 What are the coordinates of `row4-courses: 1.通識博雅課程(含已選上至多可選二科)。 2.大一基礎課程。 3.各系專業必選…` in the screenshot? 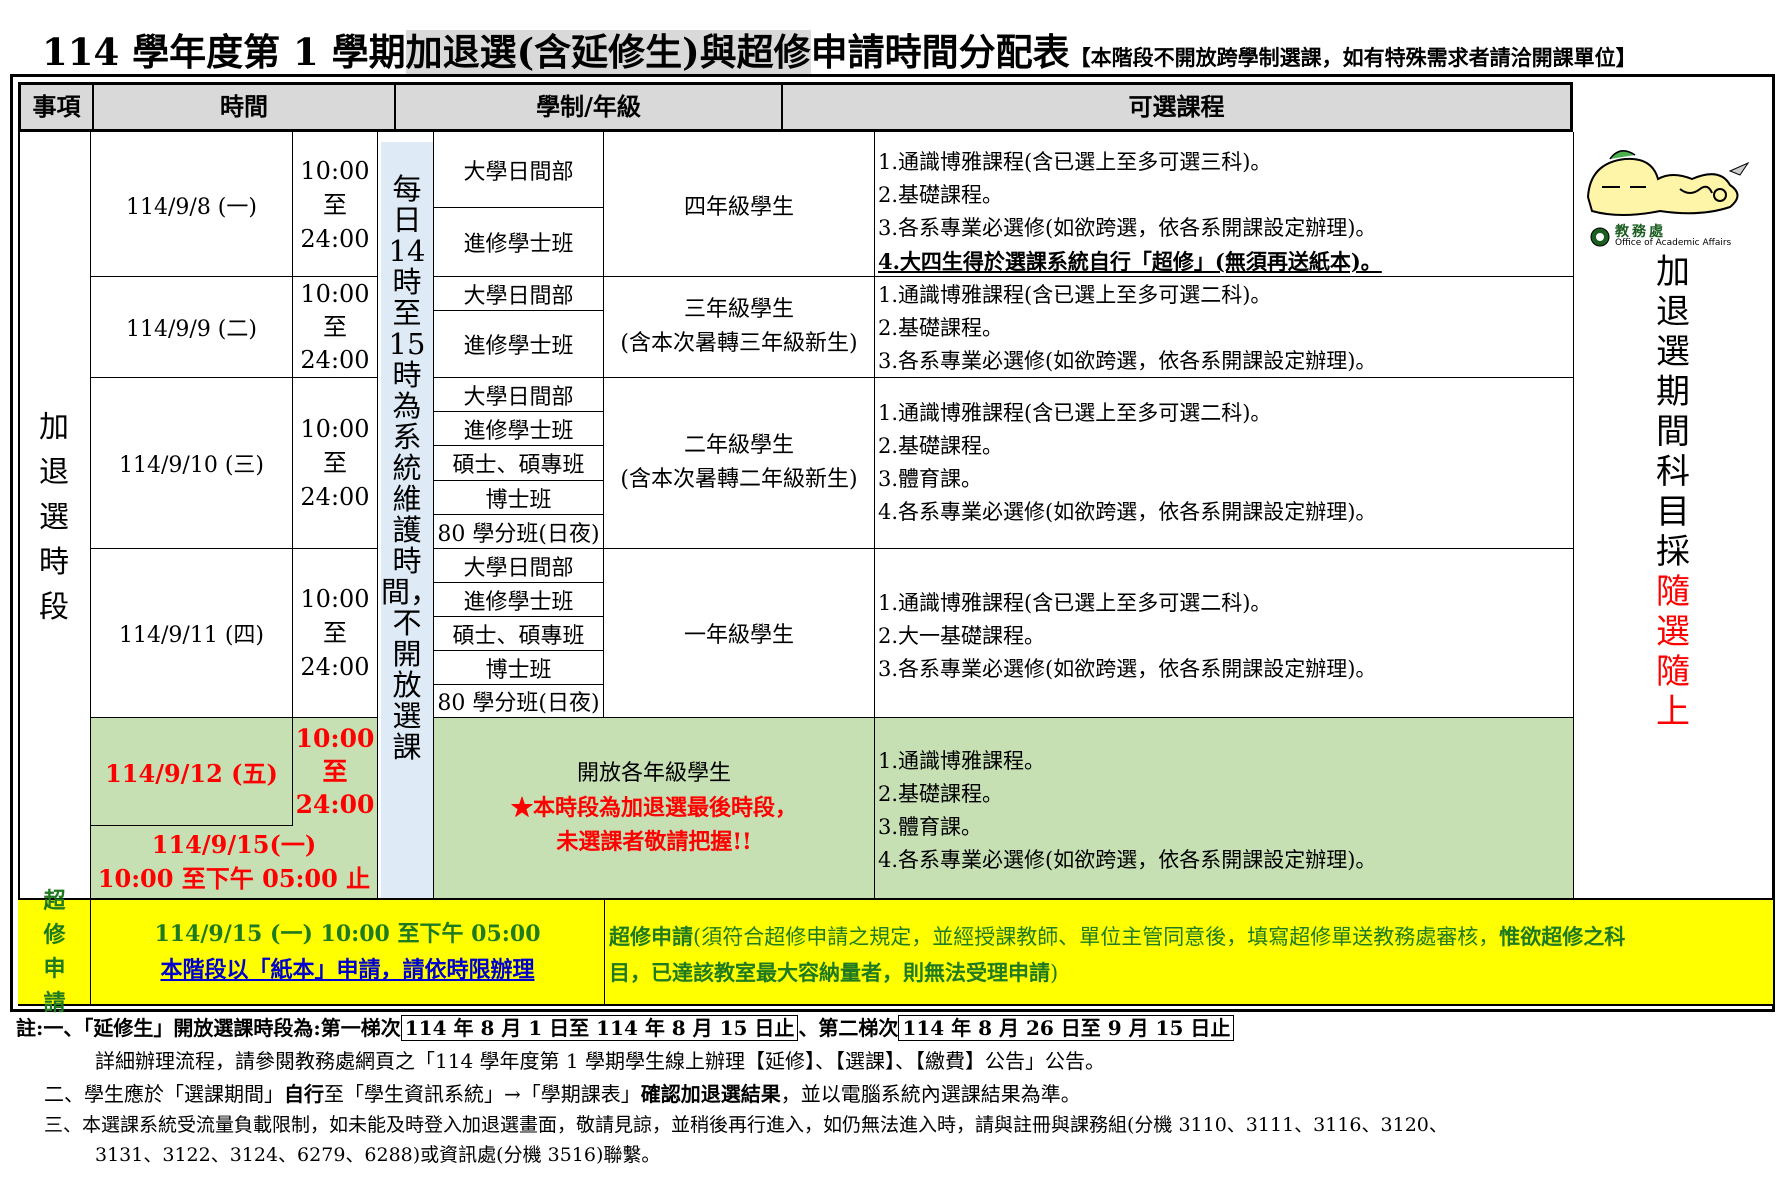 It's located at (1127, 636).